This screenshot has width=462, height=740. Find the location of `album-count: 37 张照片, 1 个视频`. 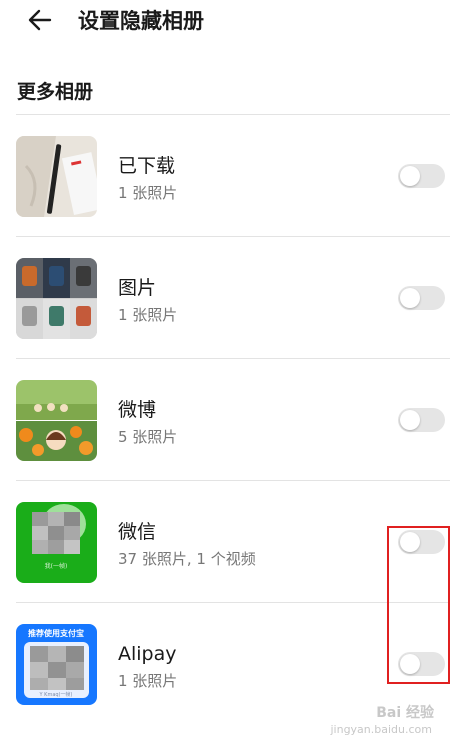

album-count: 37 张照片, 1 个视频 is located at coordinates (187, 559).